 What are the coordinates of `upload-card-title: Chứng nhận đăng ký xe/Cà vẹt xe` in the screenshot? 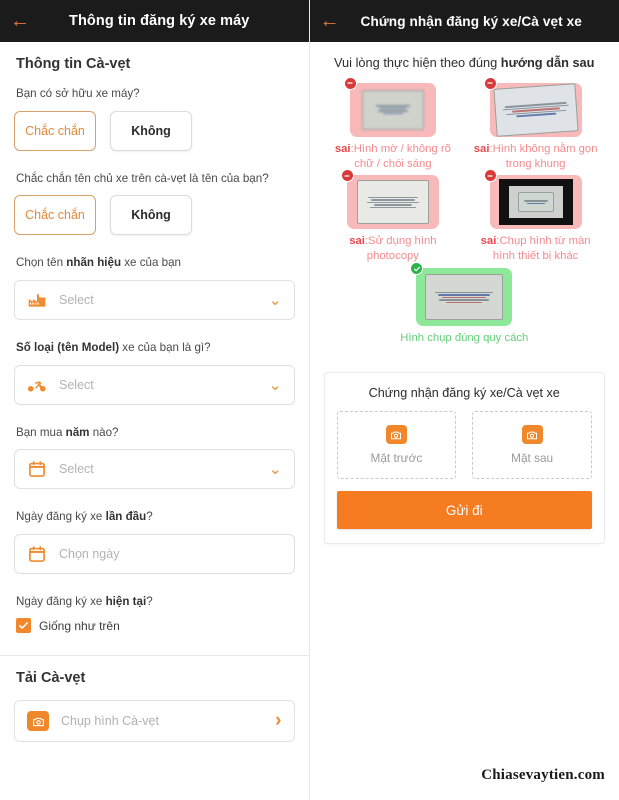 It's located at (464, 393).